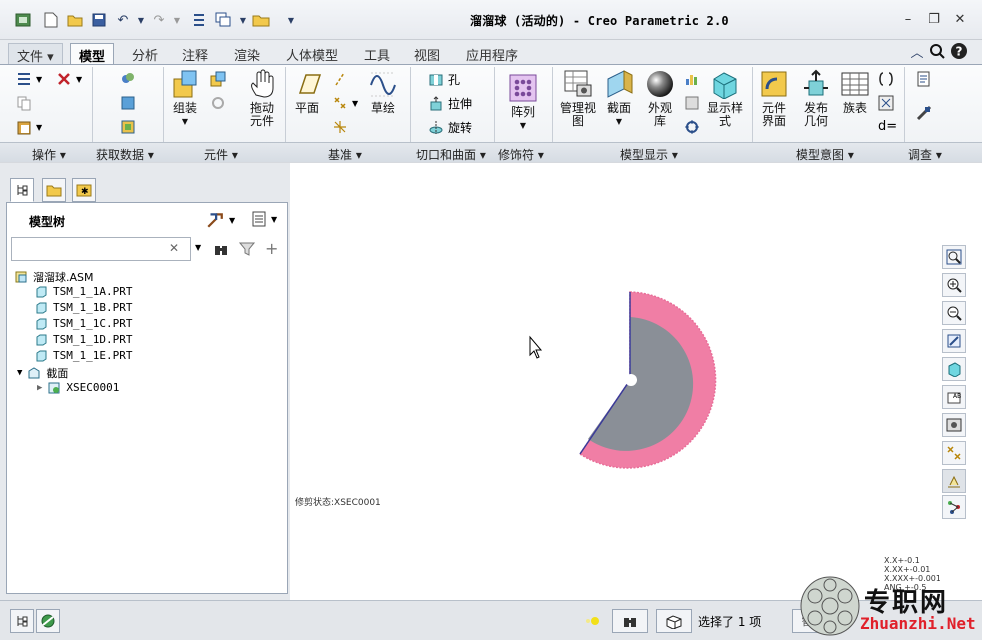 The width and height of the screenshot is (982, 640). What do you see at coordinates (29, 127) in the screenshot?
I see `paste-button: ▼` at bounding box center [29, 127].